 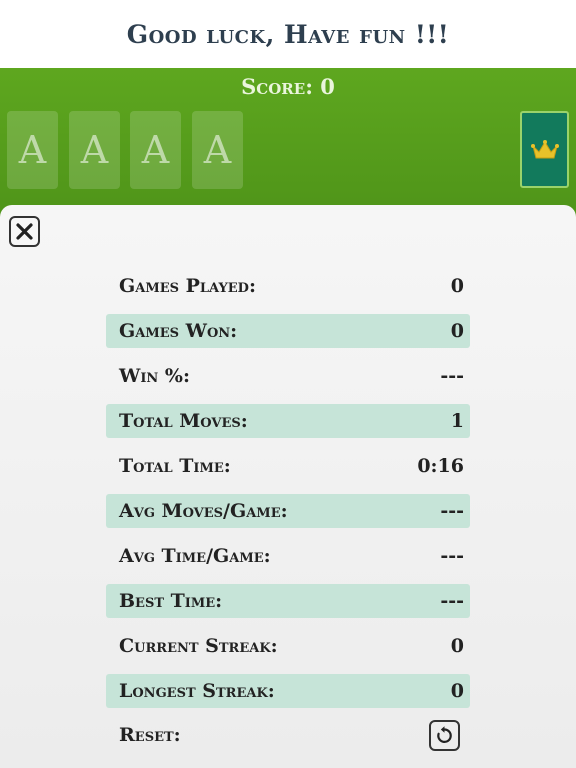 I want to click on reset-button, so click(x=444, y=735).